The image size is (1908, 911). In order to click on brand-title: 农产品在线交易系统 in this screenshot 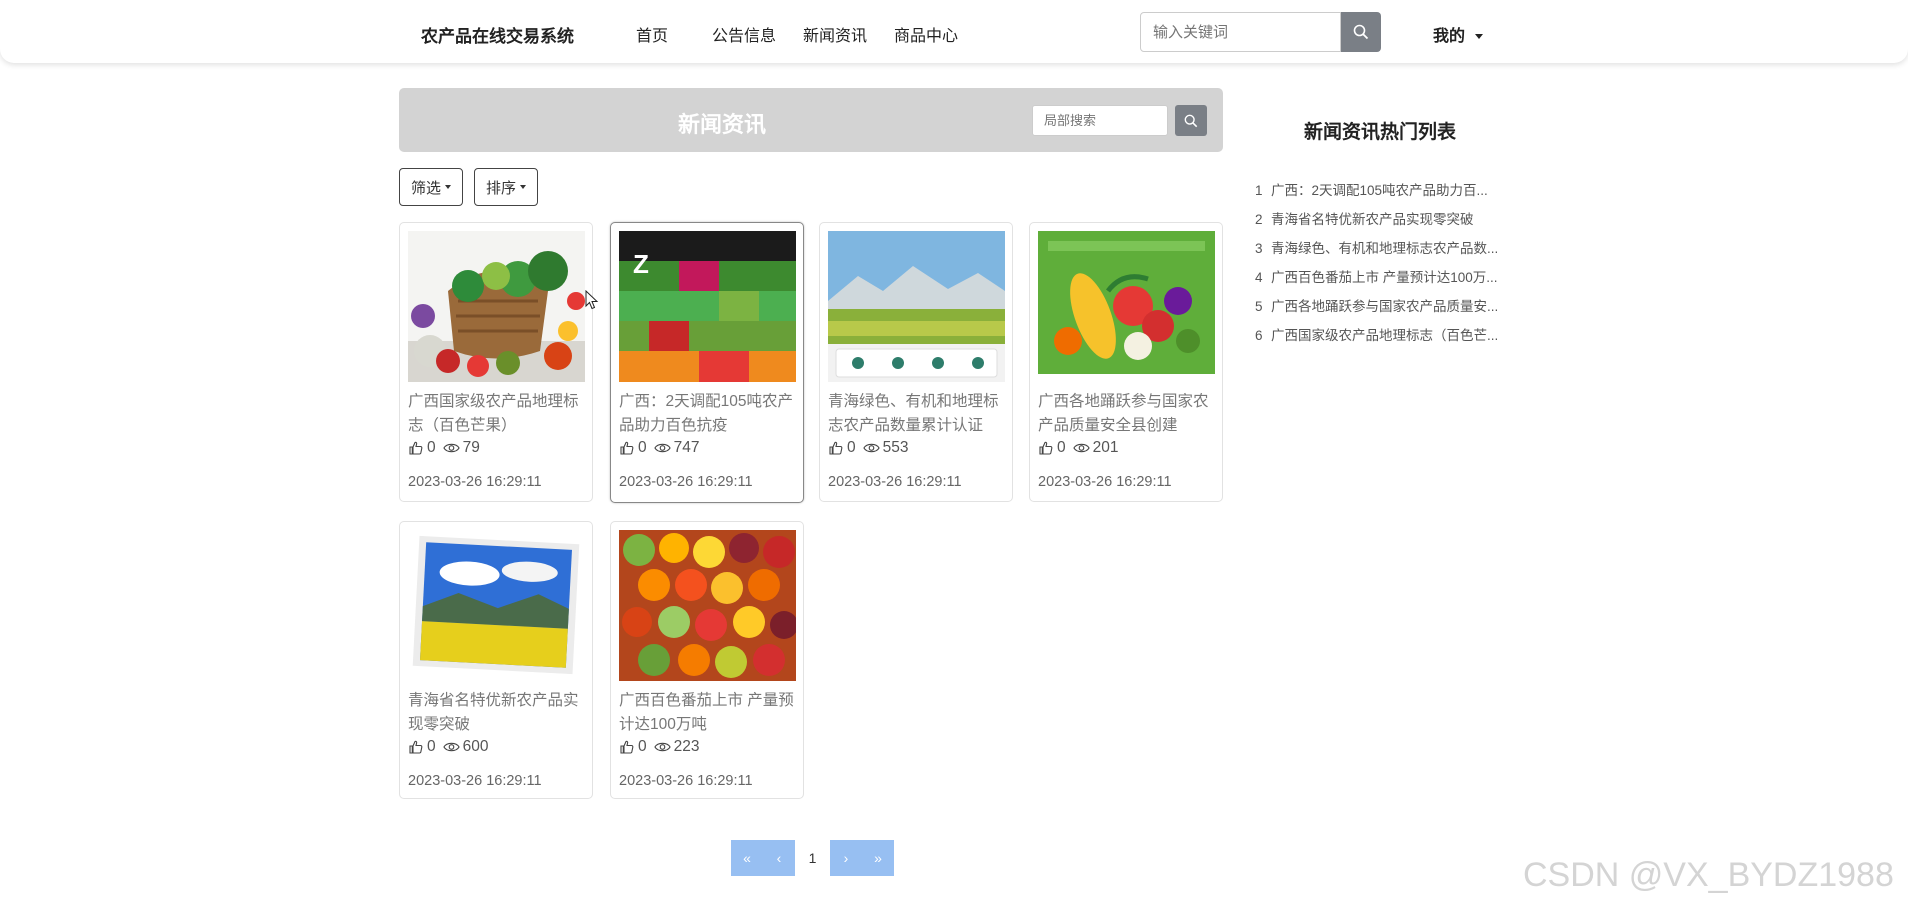, I will do `click(497, 34)`.